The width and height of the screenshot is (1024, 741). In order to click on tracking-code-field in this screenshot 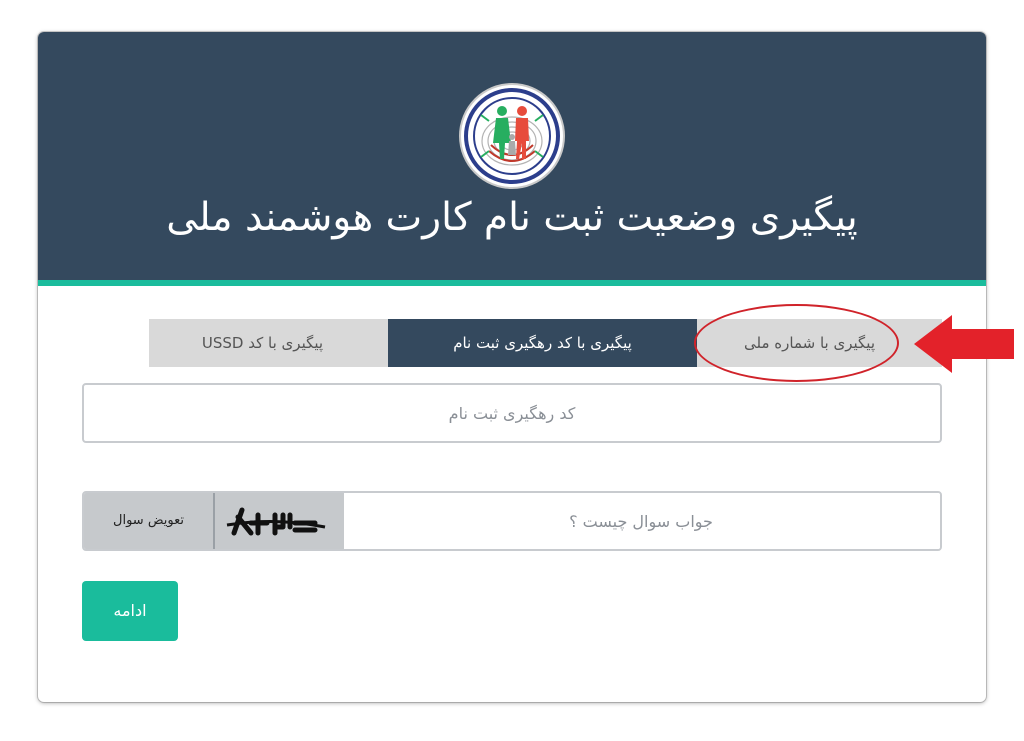, I will do `click(512, 413)`.